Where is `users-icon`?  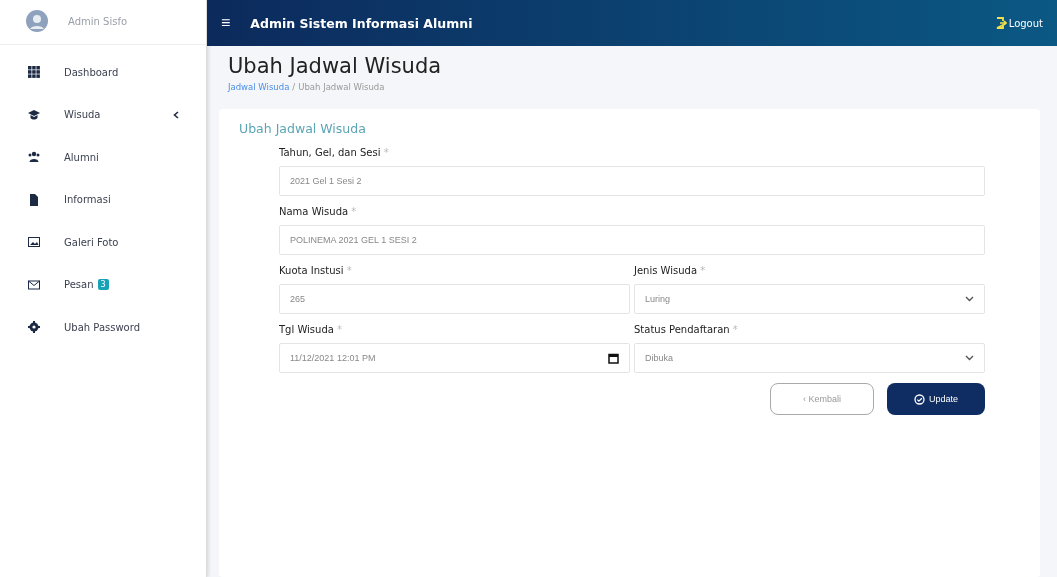
users-icon is located at coordinates (34, 157).